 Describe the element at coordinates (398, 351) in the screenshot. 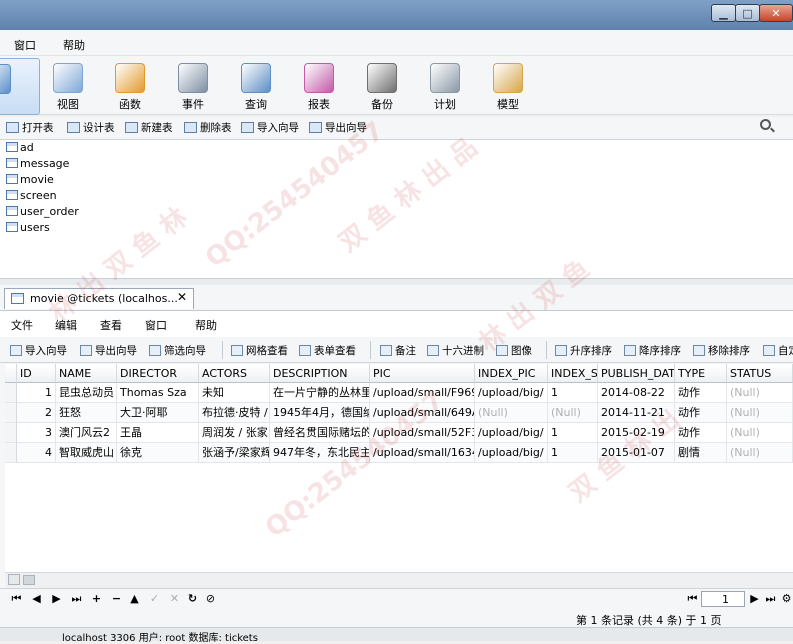

I see `memo-button: 备注` at that location.